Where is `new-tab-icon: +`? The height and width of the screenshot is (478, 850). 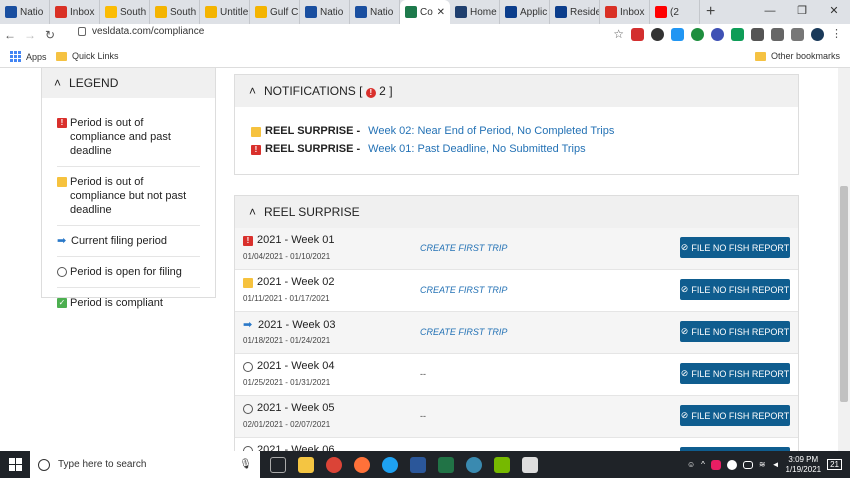 new-tab-icon: + is located at coordinates (710, 12).